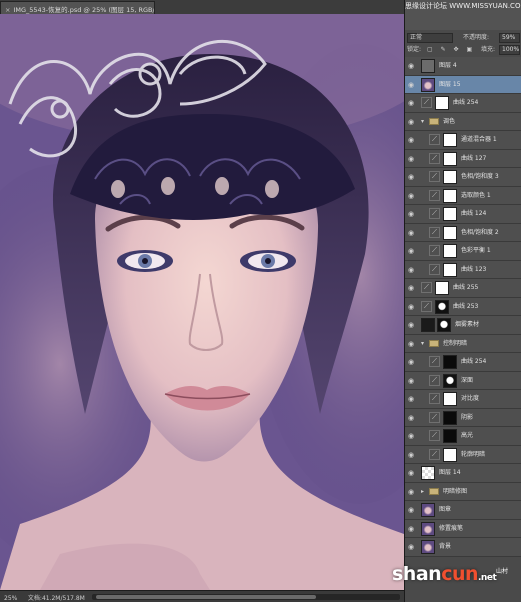 The image size is (521, 602). What do you see at coordinates (463, 547) in the screenshot?
I see `layer-row: ◉ 背景` at bounding box center [463, 547].